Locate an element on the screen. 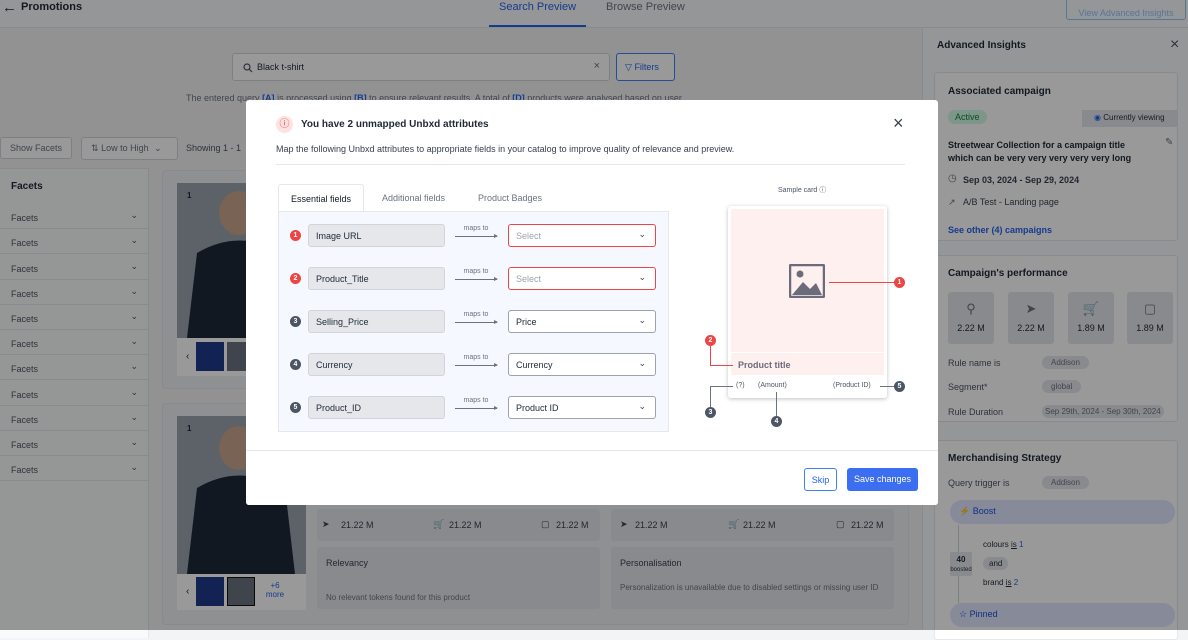 Image resolution: width=1188 pixels, height=640 pixels. dialog-title: You have 2 unmapped Unbxd attributes is located at coordinates (395, 124).